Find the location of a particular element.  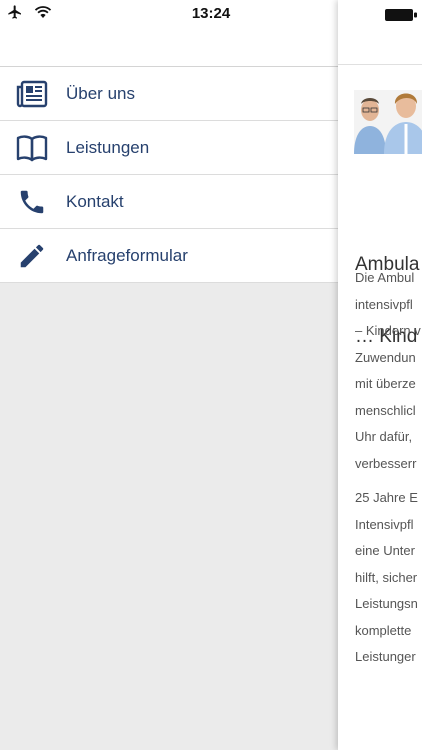

text-line: Zuwendun is located at coordinates (385, 357).